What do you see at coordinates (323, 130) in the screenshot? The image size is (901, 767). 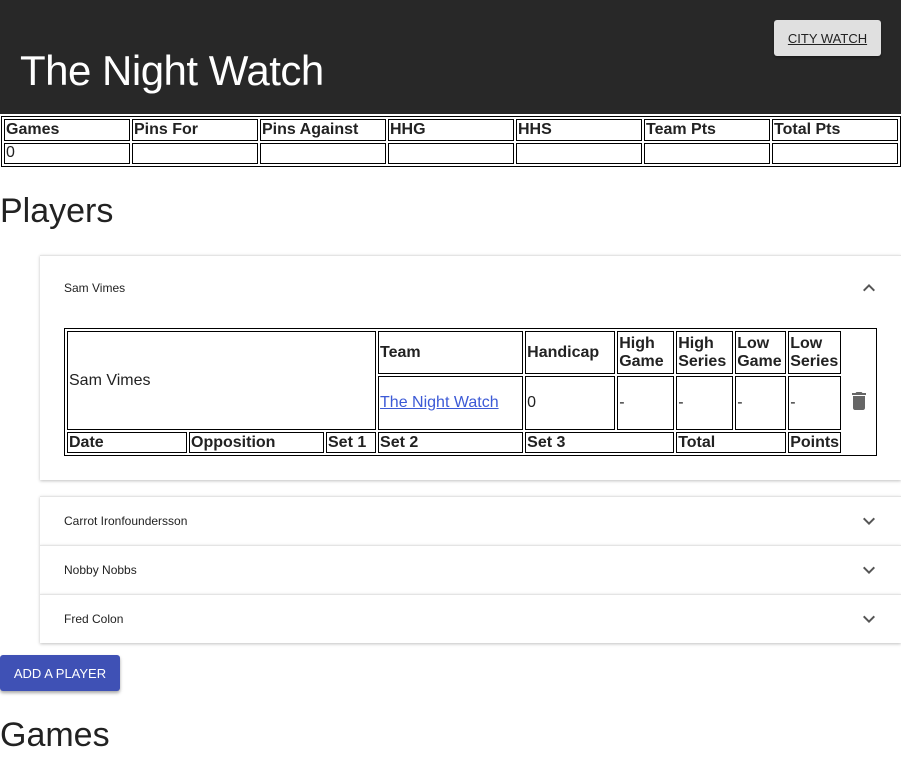 I see `summary-header-pins-against: Pins Against` at bounding box center [323, 130].